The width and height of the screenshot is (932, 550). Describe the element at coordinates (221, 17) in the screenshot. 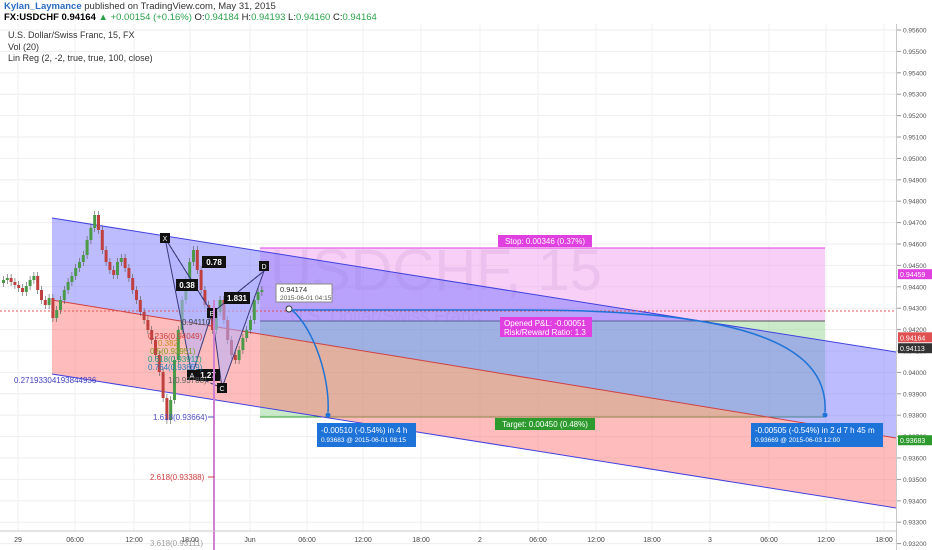

I see `open-value: 0.94184` at that location.